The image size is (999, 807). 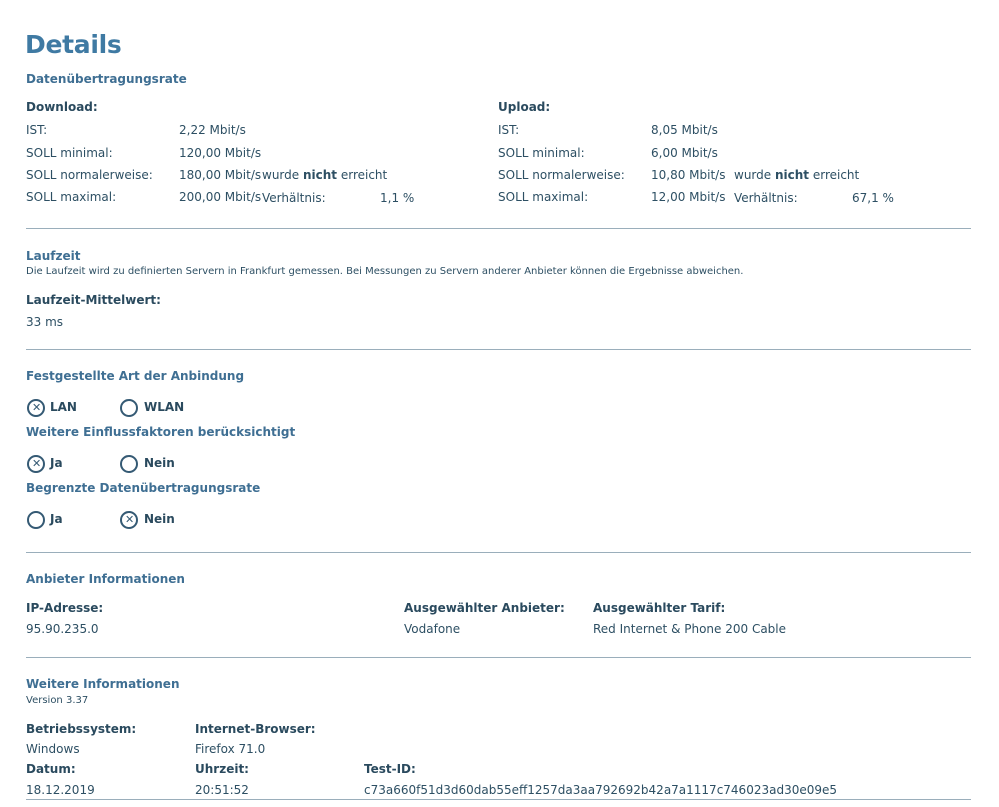 What do you see at coordinates (255, 729) in the screenshot?
I see `browser-label: Internet-Browser:` at bounding box center [255, 729].